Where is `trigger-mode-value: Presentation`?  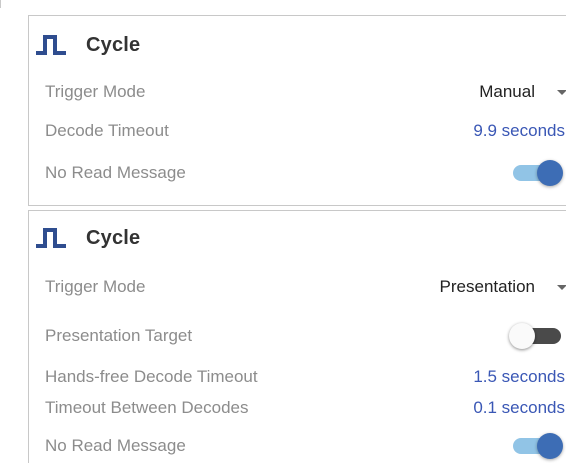
trigger-mode-value: Presentation is located at coordinates (487, 286).